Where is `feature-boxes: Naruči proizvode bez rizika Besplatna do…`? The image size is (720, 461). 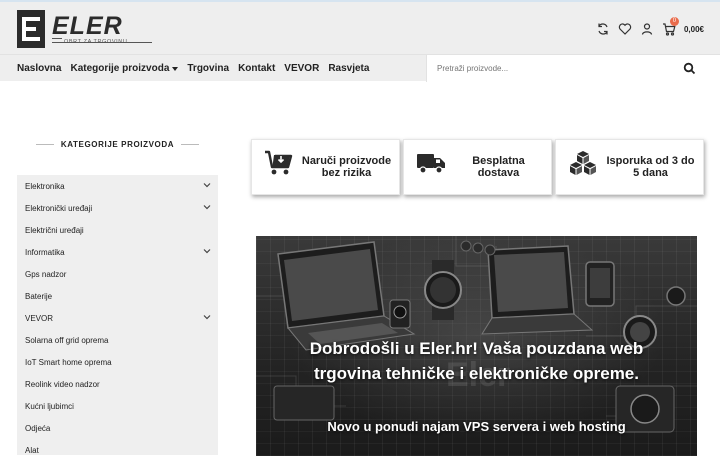
feature-boxes: Naruči proizvode bez rizika Besplatna do… is located at coordinates (477, 167).